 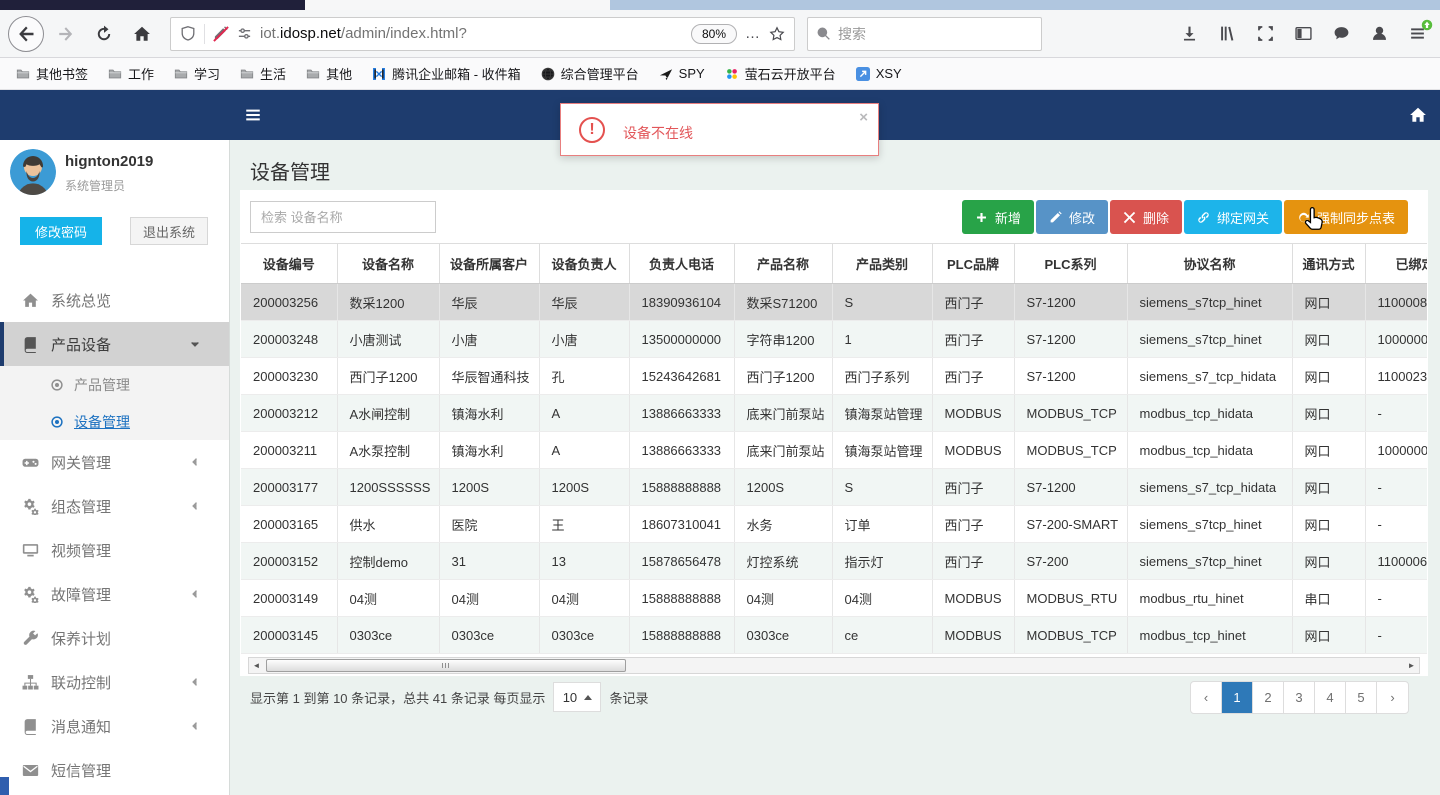 What do you see at coordinates (256, 665) in the screenshot?
I see `scroll-left-button: ◄` at bounding box center [256, 665].